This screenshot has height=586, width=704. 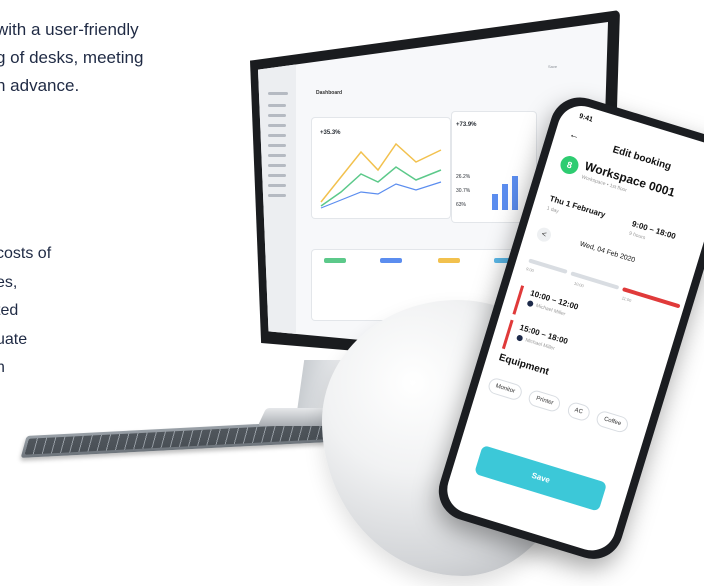 What do you see at coordinates (381, 195) in the screenshot?
I see `line-series-blue` at bounding box center [381, 195].